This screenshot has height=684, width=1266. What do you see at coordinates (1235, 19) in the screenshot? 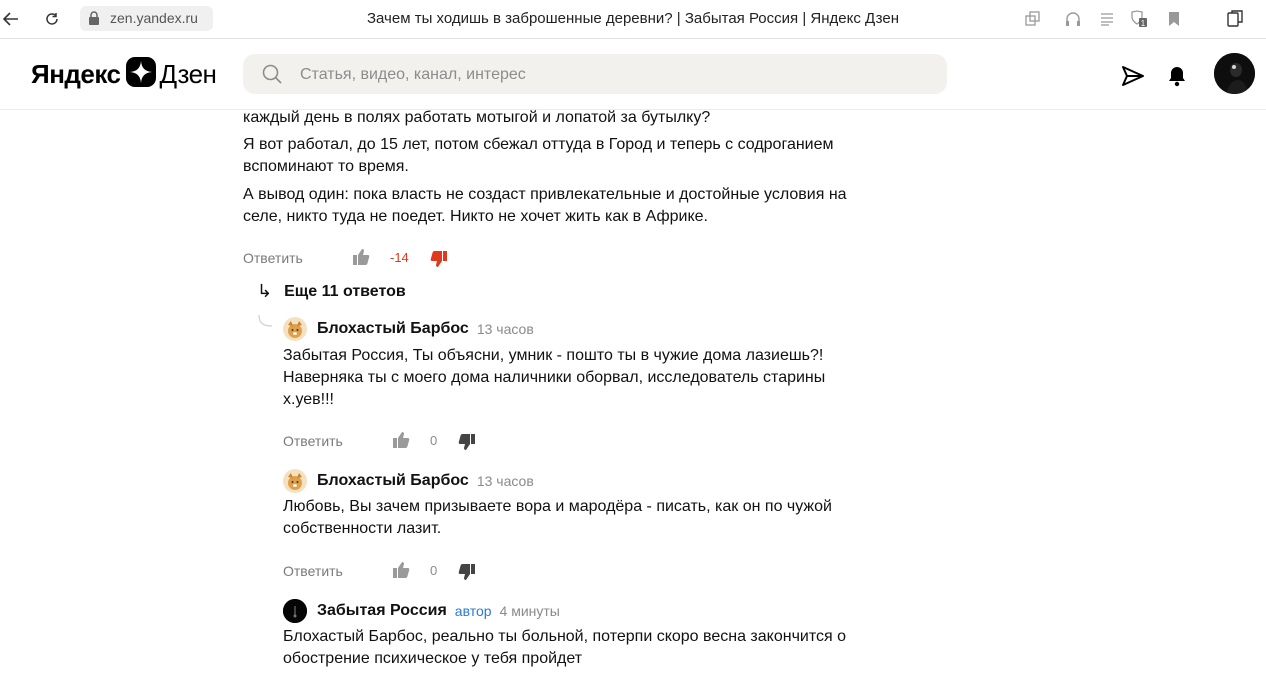
I see `extensions-icon` at bounding box center [1235, 19].